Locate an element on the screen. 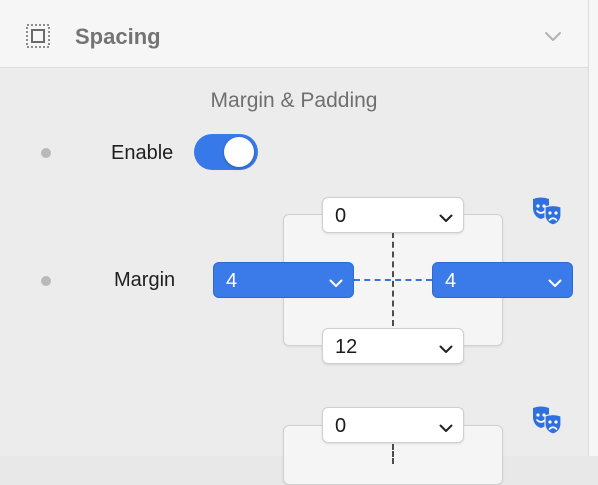 The image size is (598, 485). enable-label: Enable is located at coordinates (142, 153).